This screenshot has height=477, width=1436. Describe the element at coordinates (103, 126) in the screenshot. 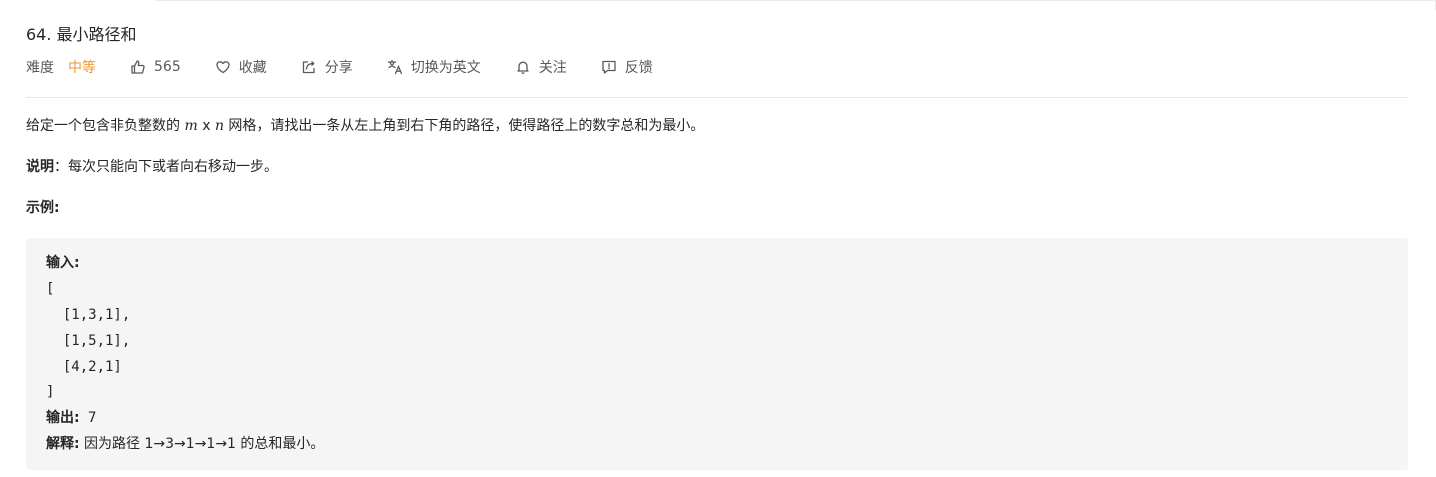

I see `description-text-before: 给定一个包含非负整数的` at that location.